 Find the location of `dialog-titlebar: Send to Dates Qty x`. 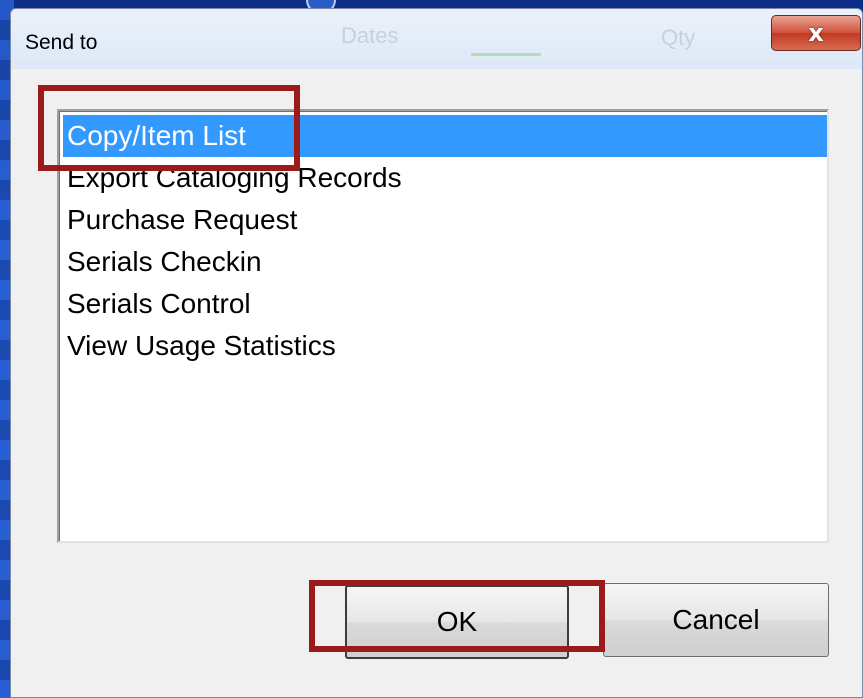

dialog-titlebar: Send to Dates Qty x is located at coordinates (436, 39).